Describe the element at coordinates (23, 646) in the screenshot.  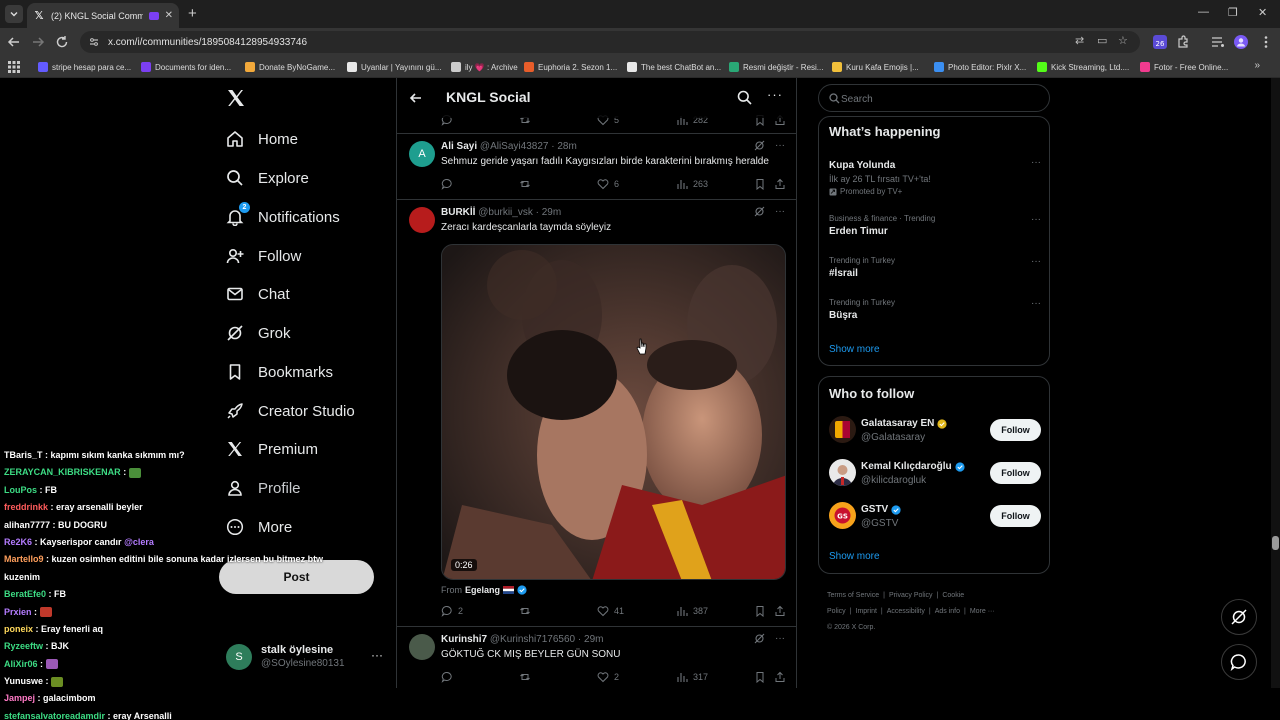
I see `chat-username: Ryzeeftw` at that location.